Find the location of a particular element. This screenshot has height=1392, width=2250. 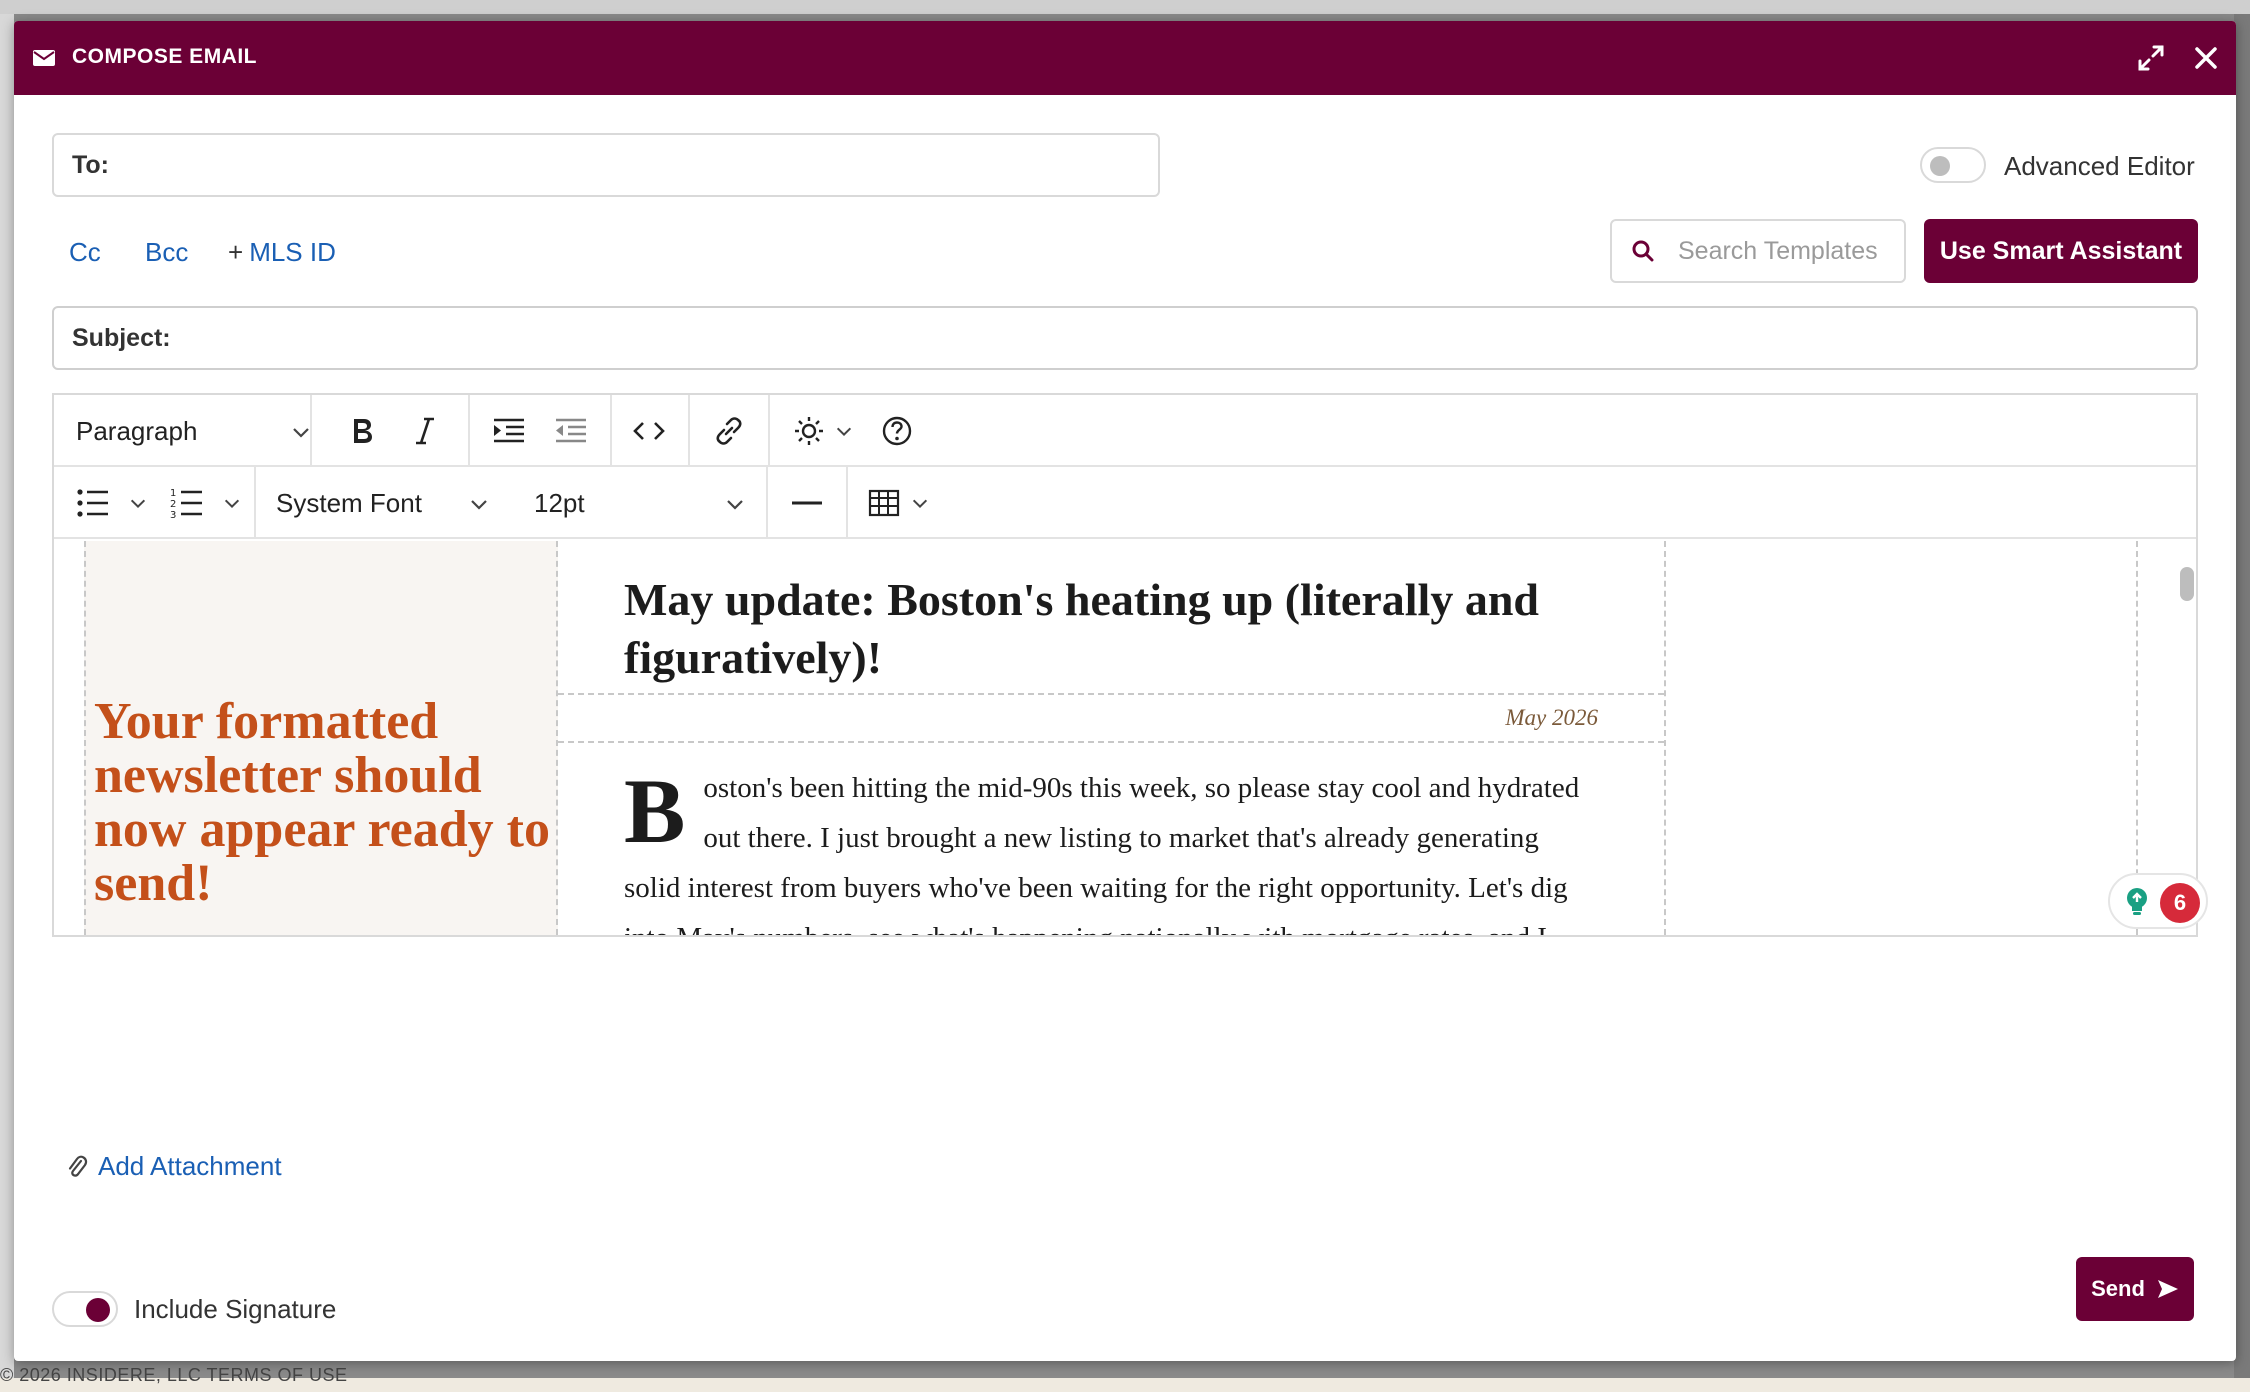

background-left-strip is located at coordinates (7, 696).